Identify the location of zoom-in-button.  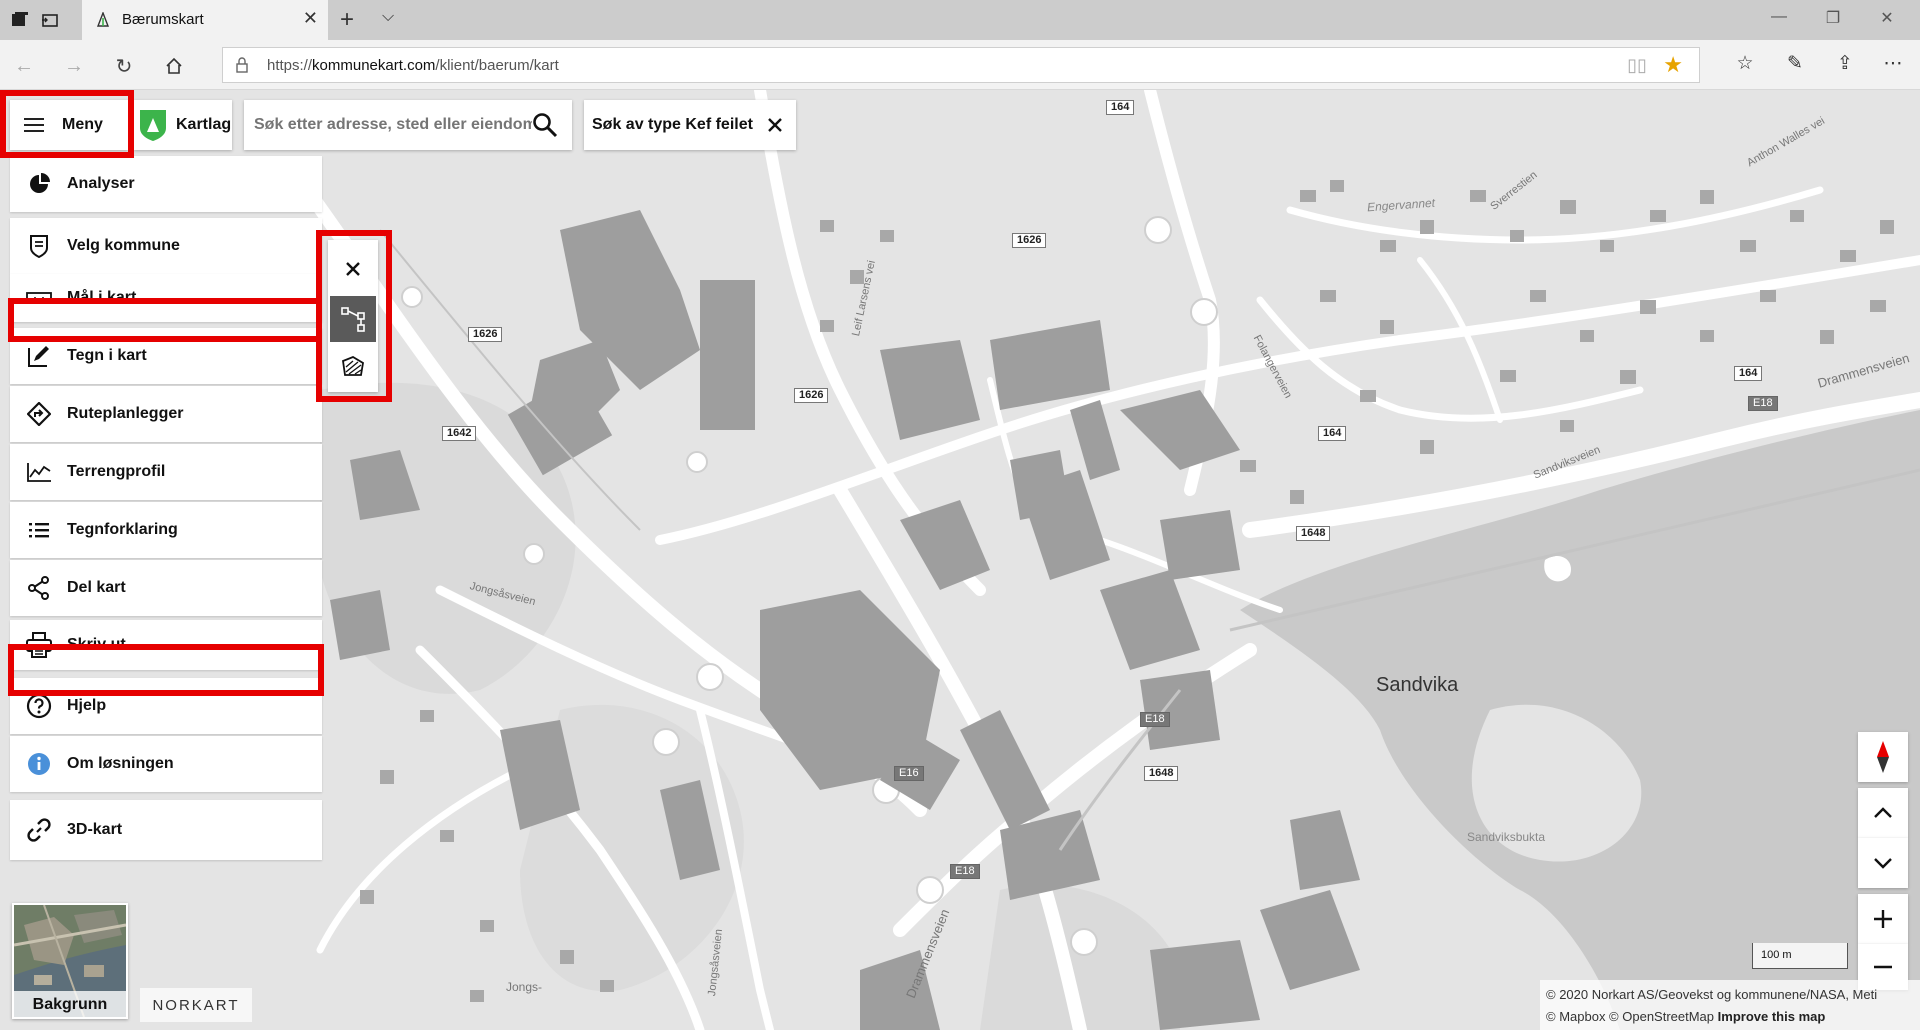
(1883, 919).